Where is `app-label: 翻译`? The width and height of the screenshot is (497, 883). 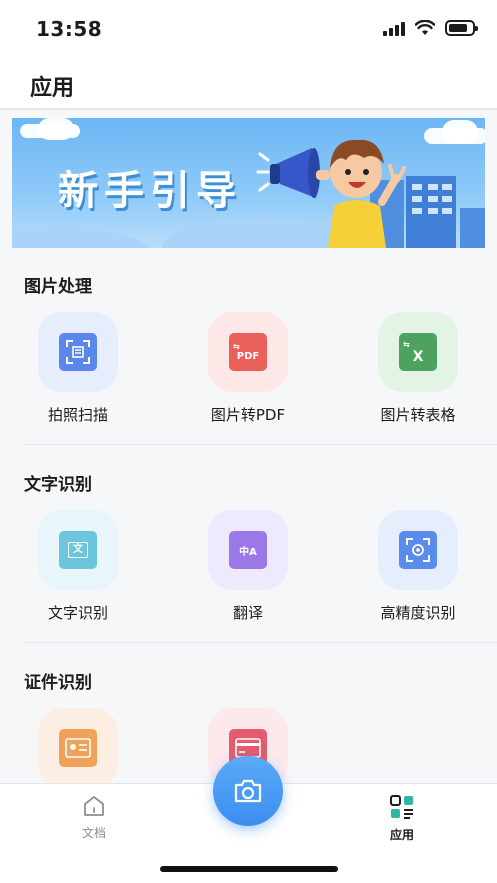 app-label: 翻译 is located at coordinates (247, 613).